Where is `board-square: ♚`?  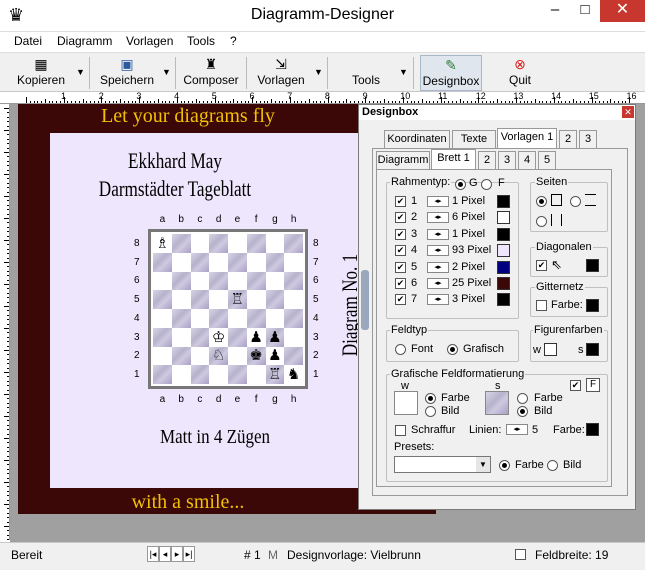
board-square: ♚ is located at coordinates (256, 356).